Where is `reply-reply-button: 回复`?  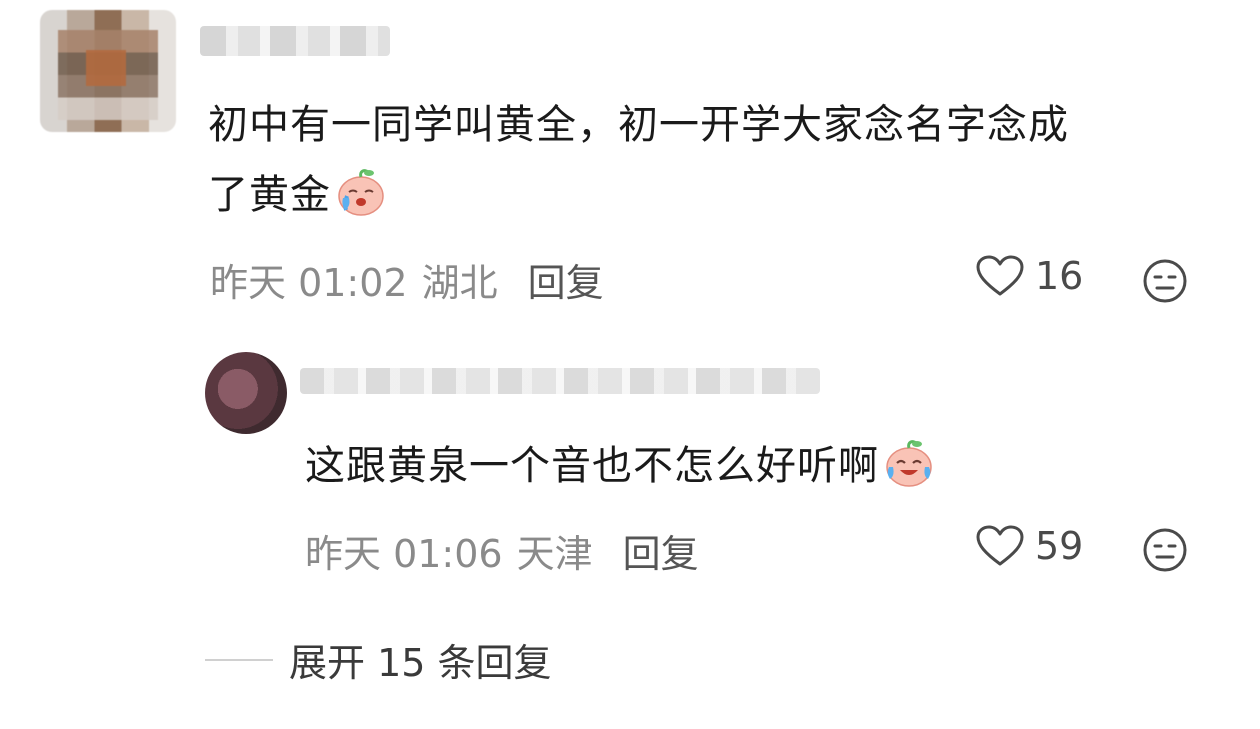
reply-reply-button: 回复 is located at coordinates (661, 550).